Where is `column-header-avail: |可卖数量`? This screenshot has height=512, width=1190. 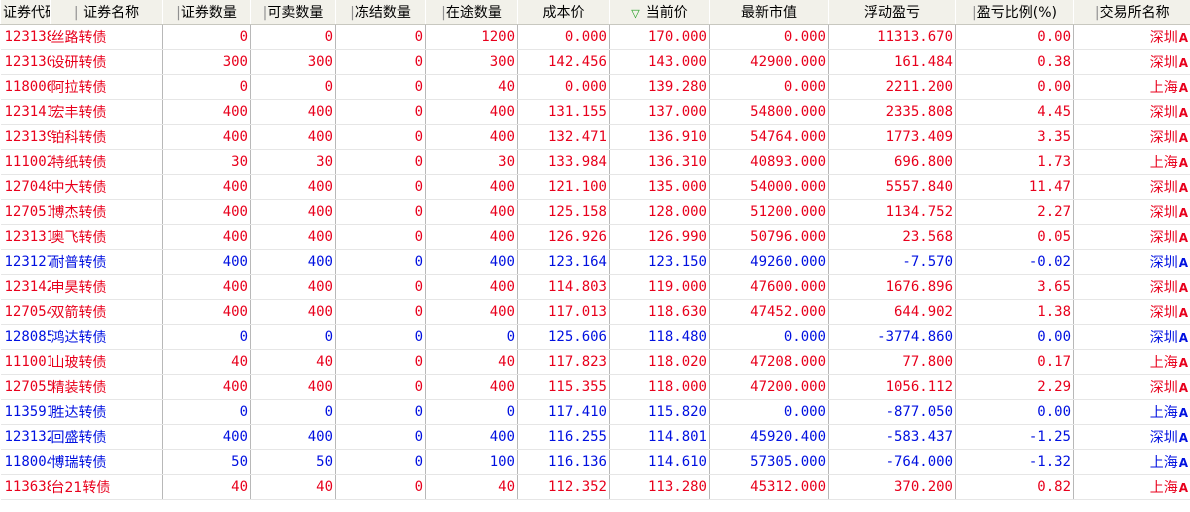
column-header-avail: |可卖数量 is located at coordinates (293, 12).